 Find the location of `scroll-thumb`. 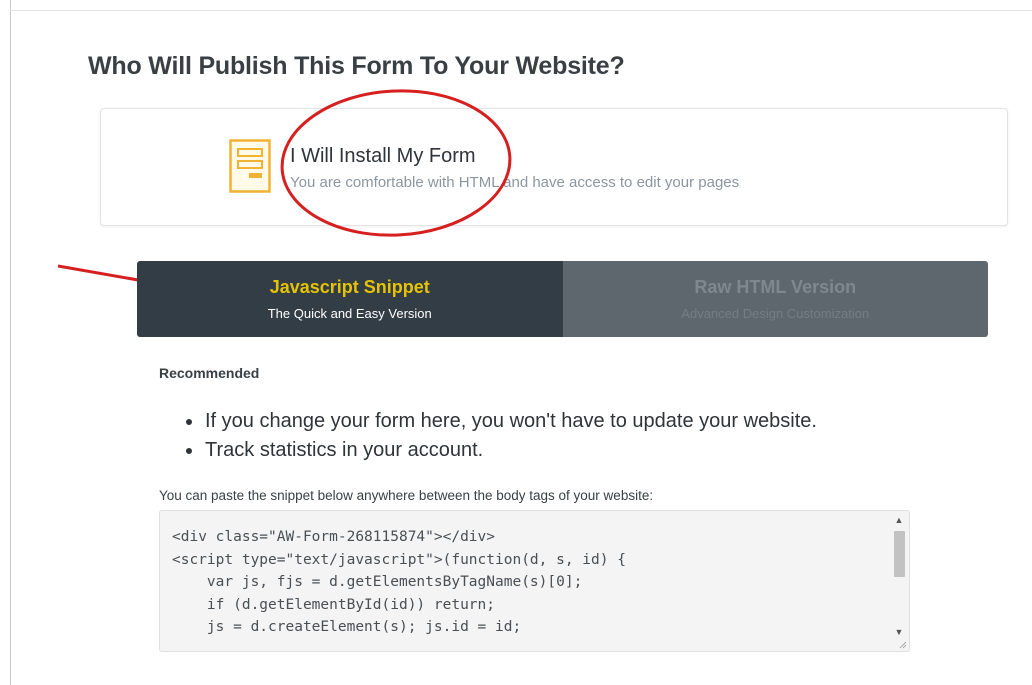

scroll-thumb is located at coordinates (899, 554).